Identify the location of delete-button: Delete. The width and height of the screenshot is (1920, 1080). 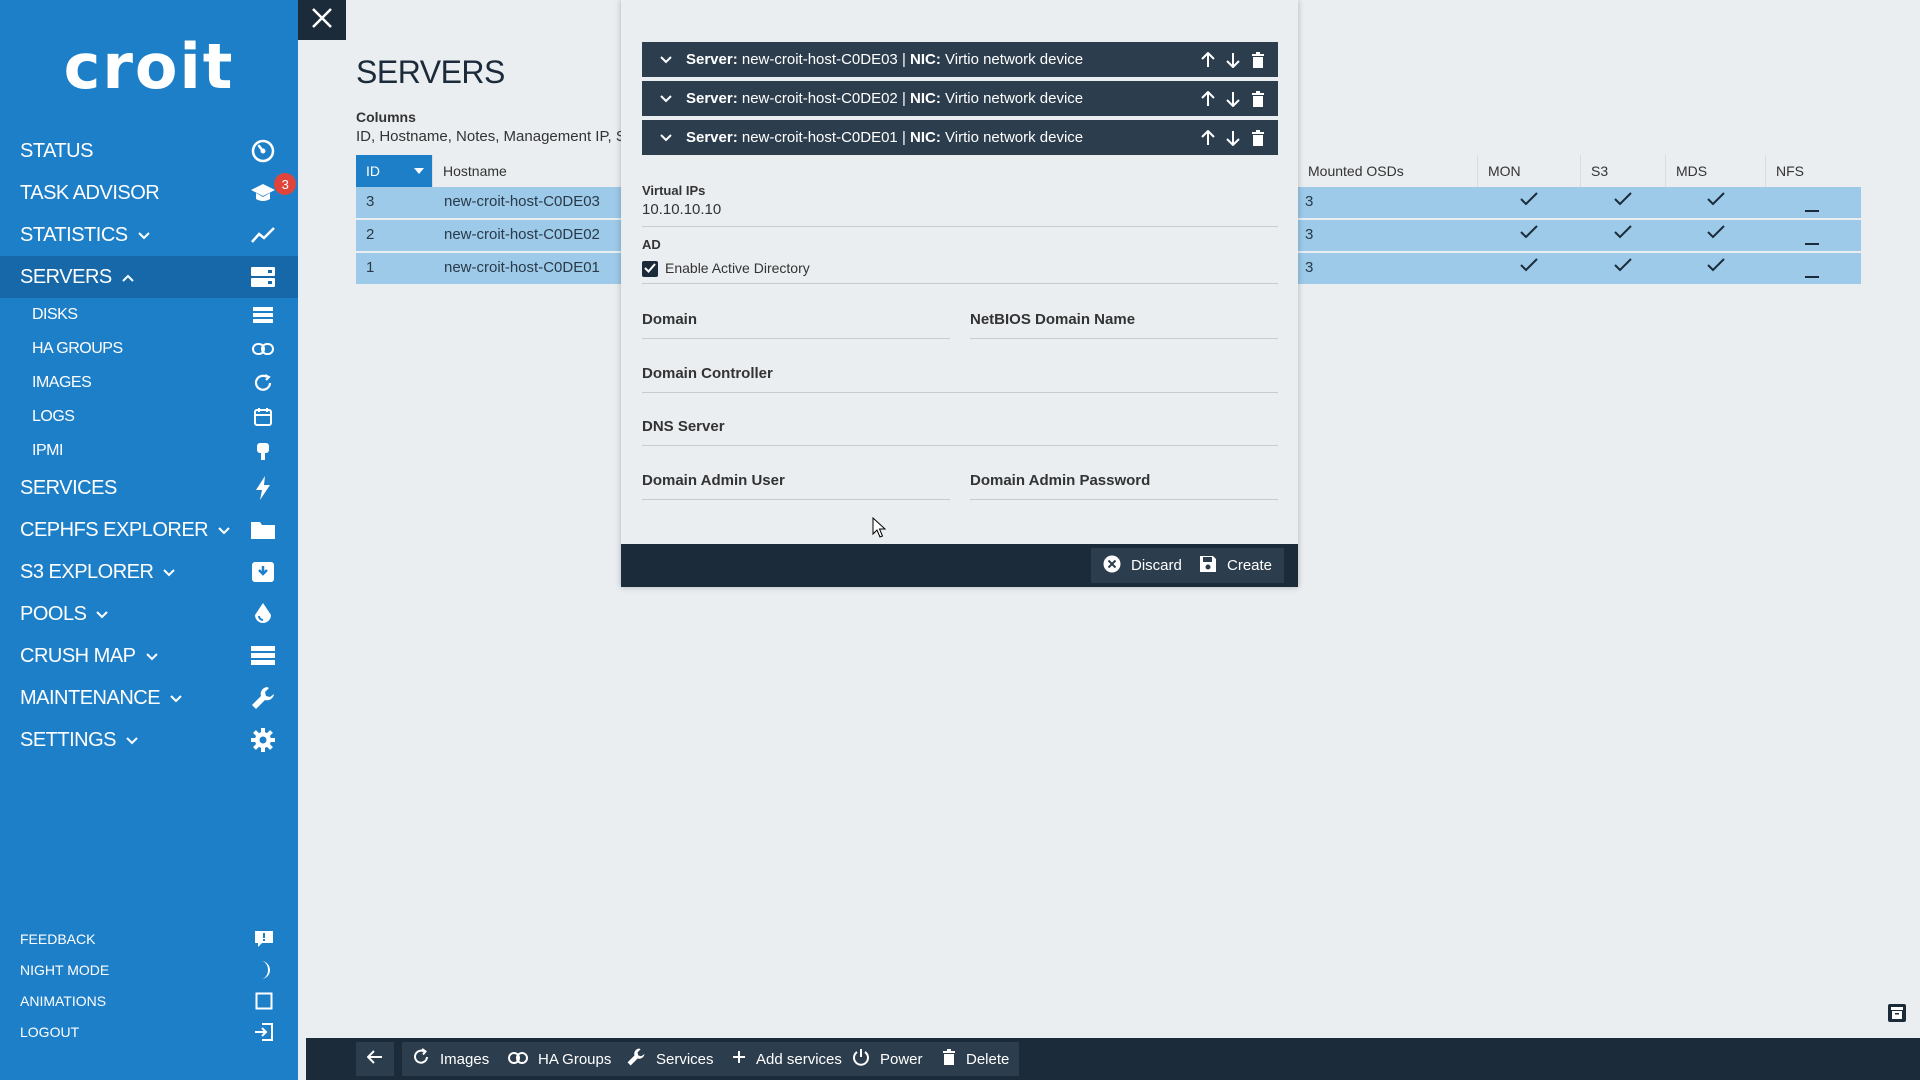
(976, 1059).